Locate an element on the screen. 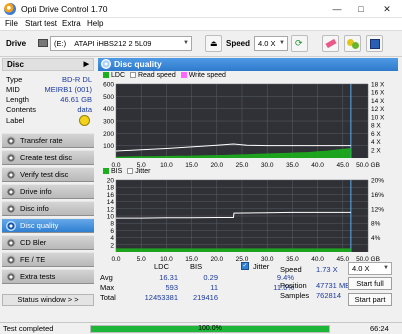 Image resolution: width=402 pixels, height=334 pixels. bis-y-right-tick: 12% is located at coordinates (377, 209).